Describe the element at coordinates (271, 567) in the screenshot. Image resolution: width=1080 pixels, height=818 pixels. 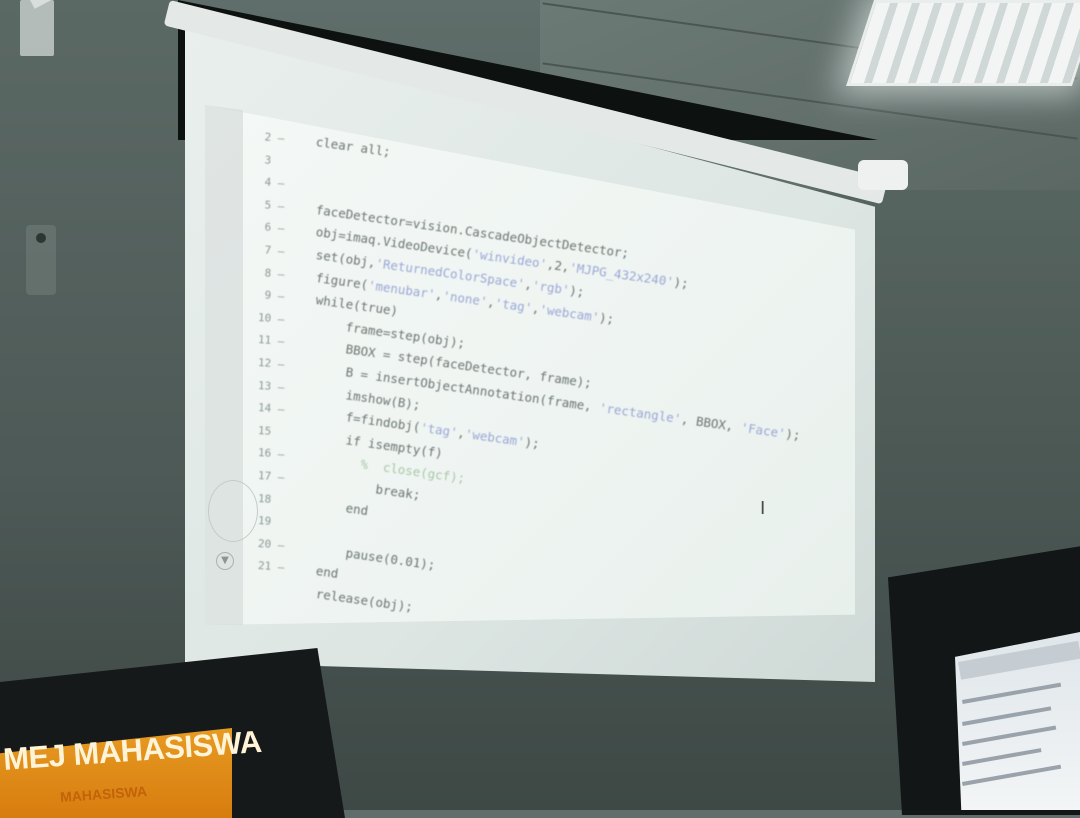
I see `line-number: 21 –` at that location.